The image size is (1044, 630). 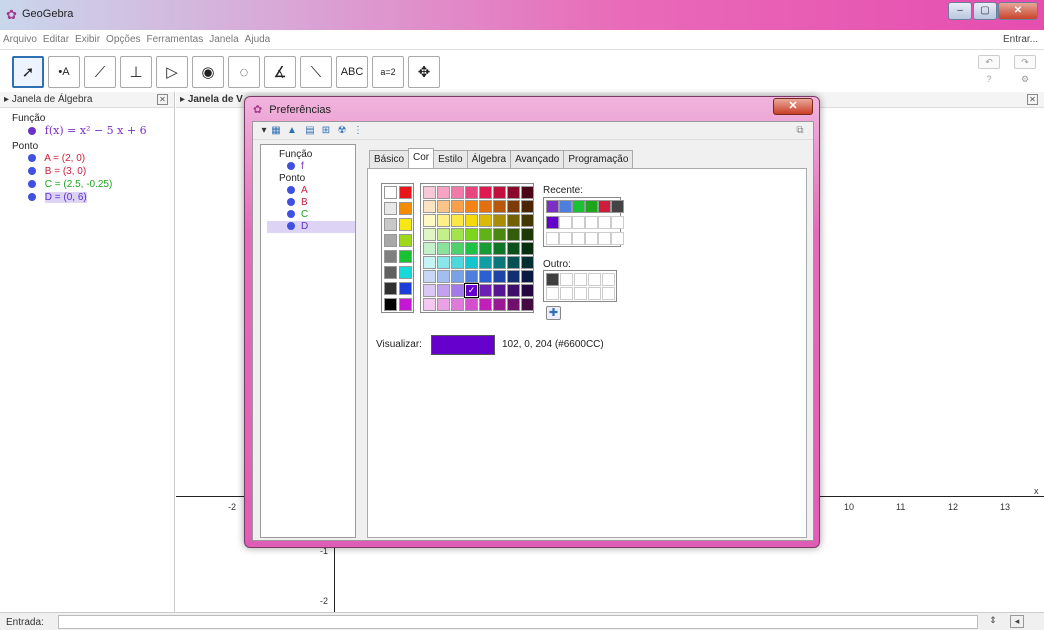 I want to click on layout-settings-icon: ⊞, so click(x=326, y=130).